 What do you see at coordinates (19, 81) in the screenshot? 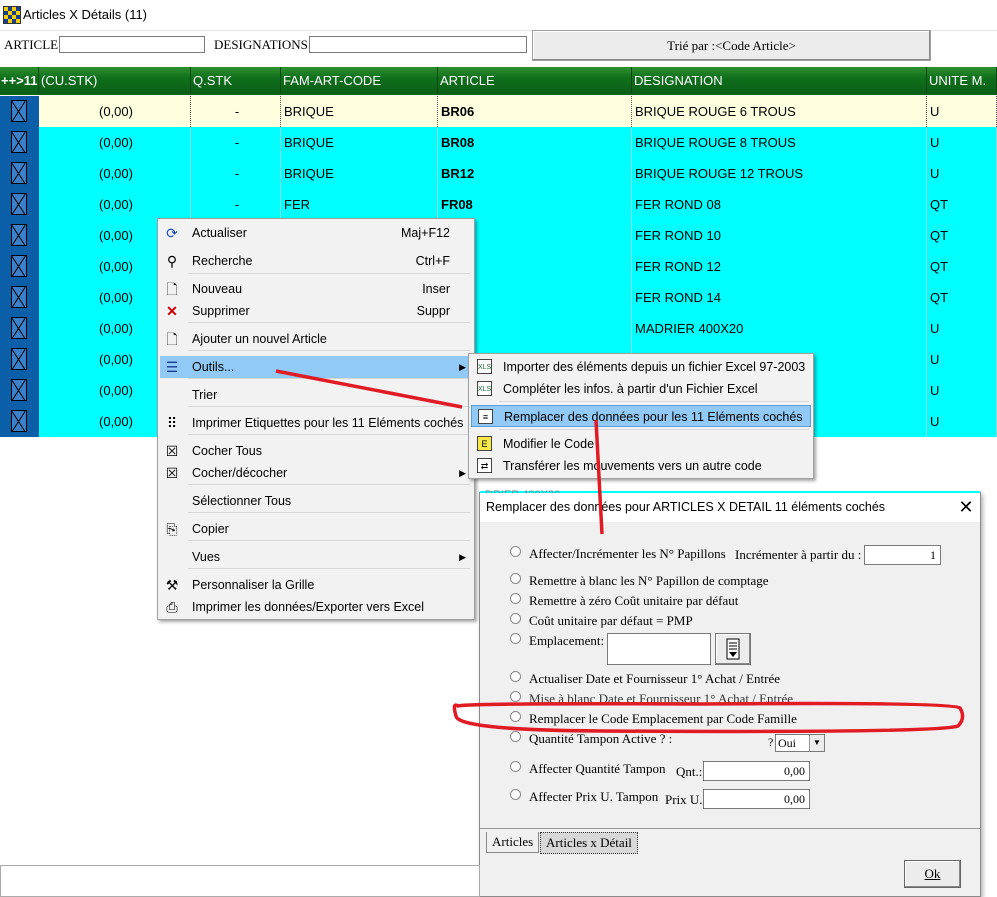
I see `header-checked-count: ++>11` at bounding box center [19, 81].